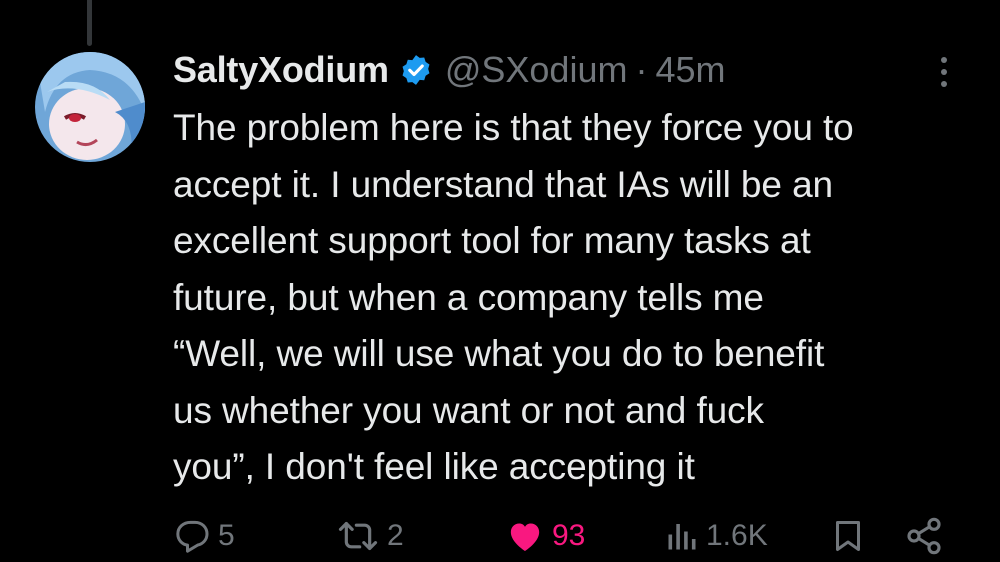 The height and width of the screenshot is (562, 1000). What do you see at coordinates (500, 536) in the screenshot?
I see `action-bar: 5 2 93 1.6K` at bounding box center [500, 536].